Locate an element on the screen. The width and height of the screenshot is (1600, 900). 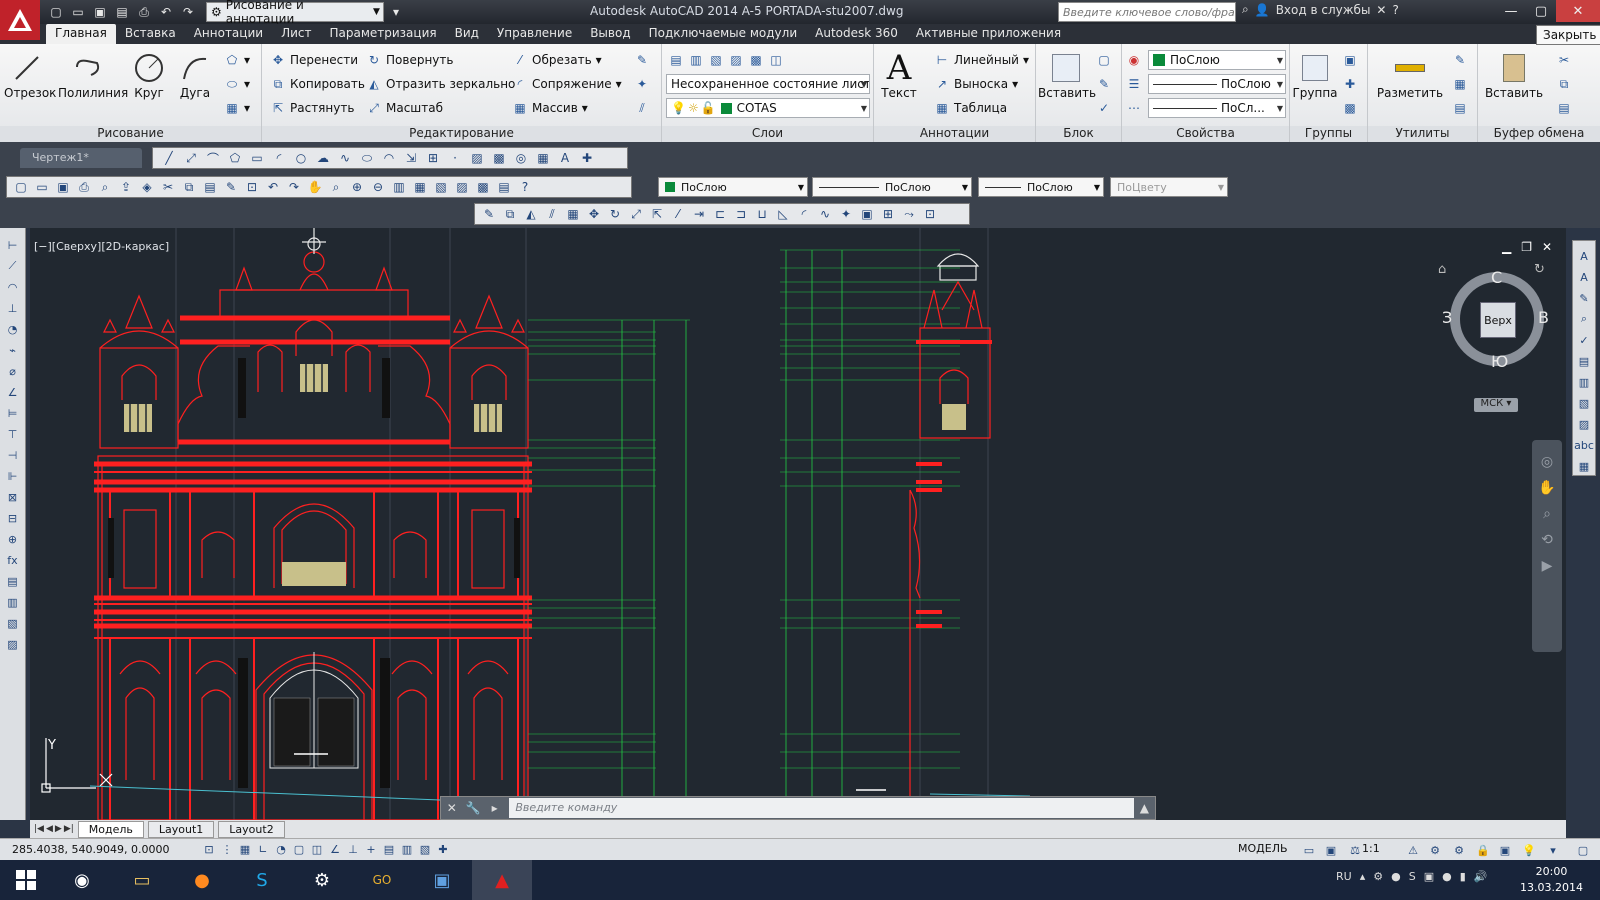
jogged-icon: ⌁ is located at coordinates (13, 350).